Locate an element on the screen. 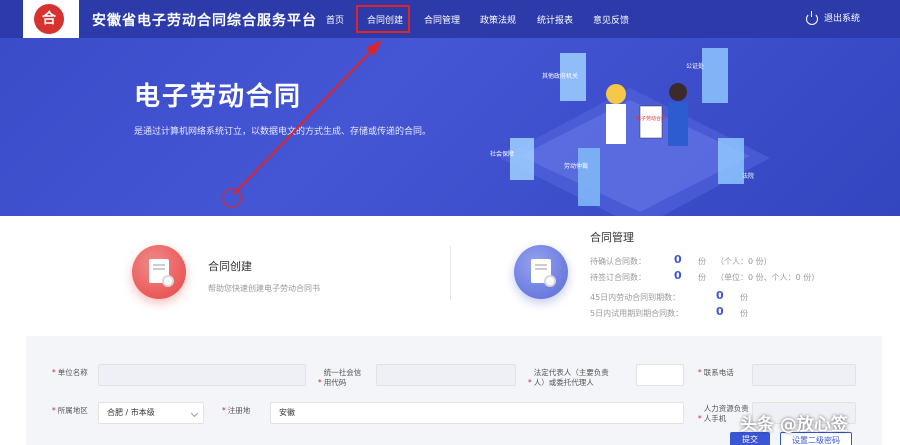  address-input: 安徽 is located at coordinates (477, 413).